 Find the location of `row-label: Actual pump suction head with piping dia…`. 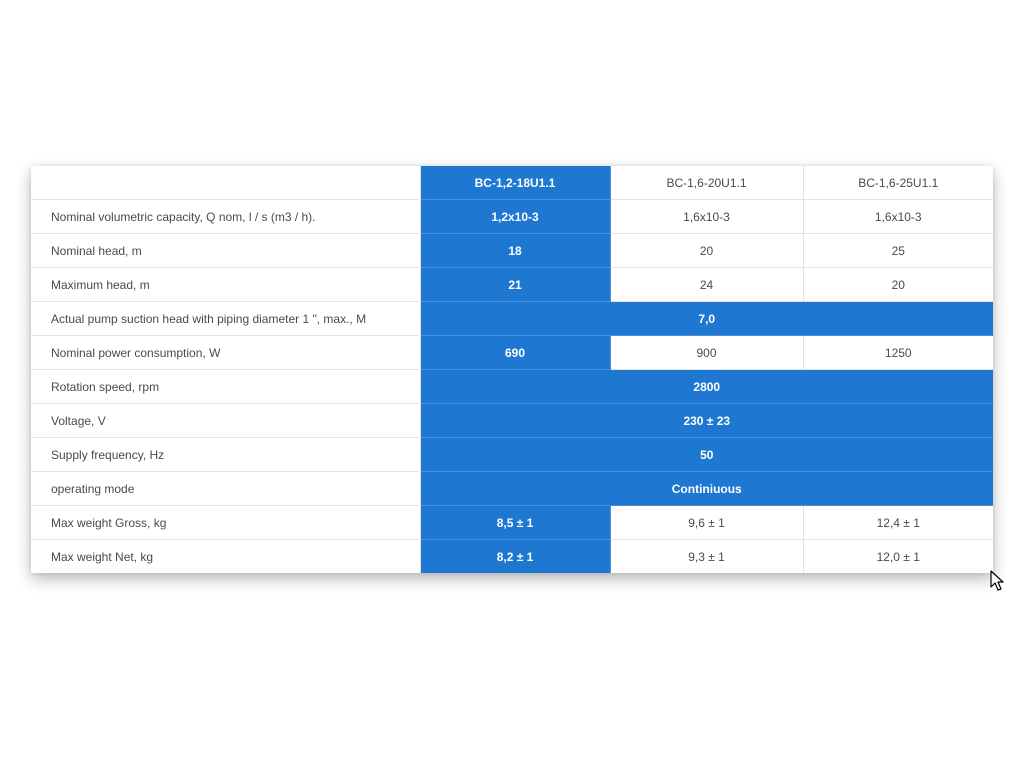

row-label: Actual pump suction head with piping dia… is located at coordinates (226, 318).